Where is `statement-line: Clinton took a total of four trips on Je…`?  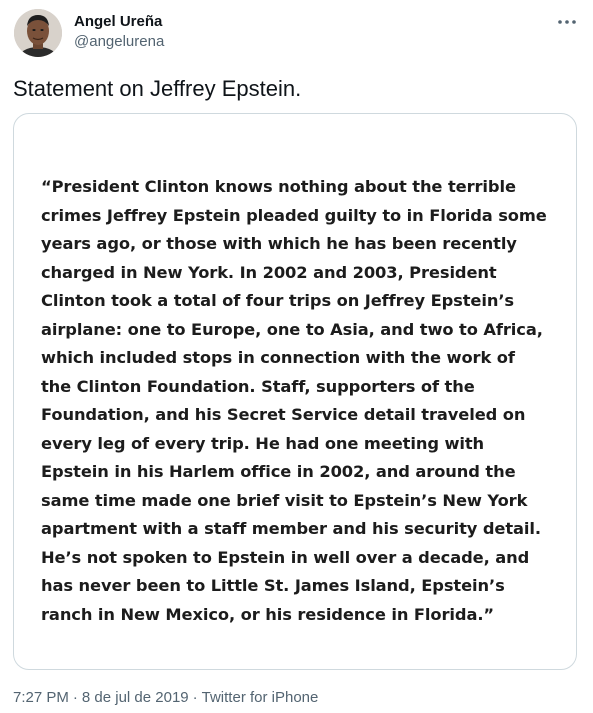 statement-line: Clinton took a total of four trips on Je… is located at coordinates (278, 300).